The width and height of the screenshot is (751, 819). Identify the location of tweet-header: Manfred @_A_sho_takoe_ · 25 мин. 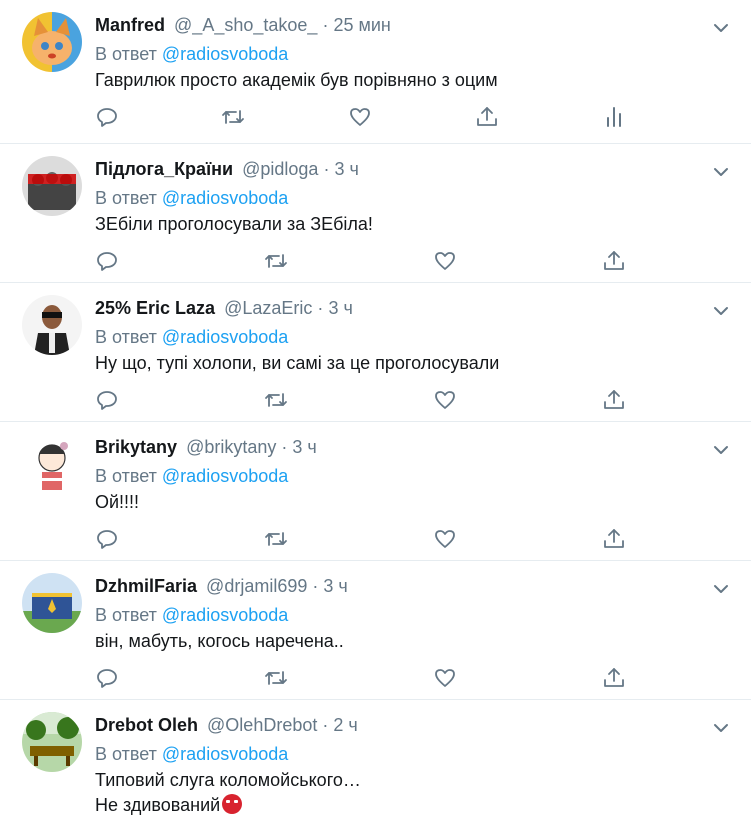
(243, 25).